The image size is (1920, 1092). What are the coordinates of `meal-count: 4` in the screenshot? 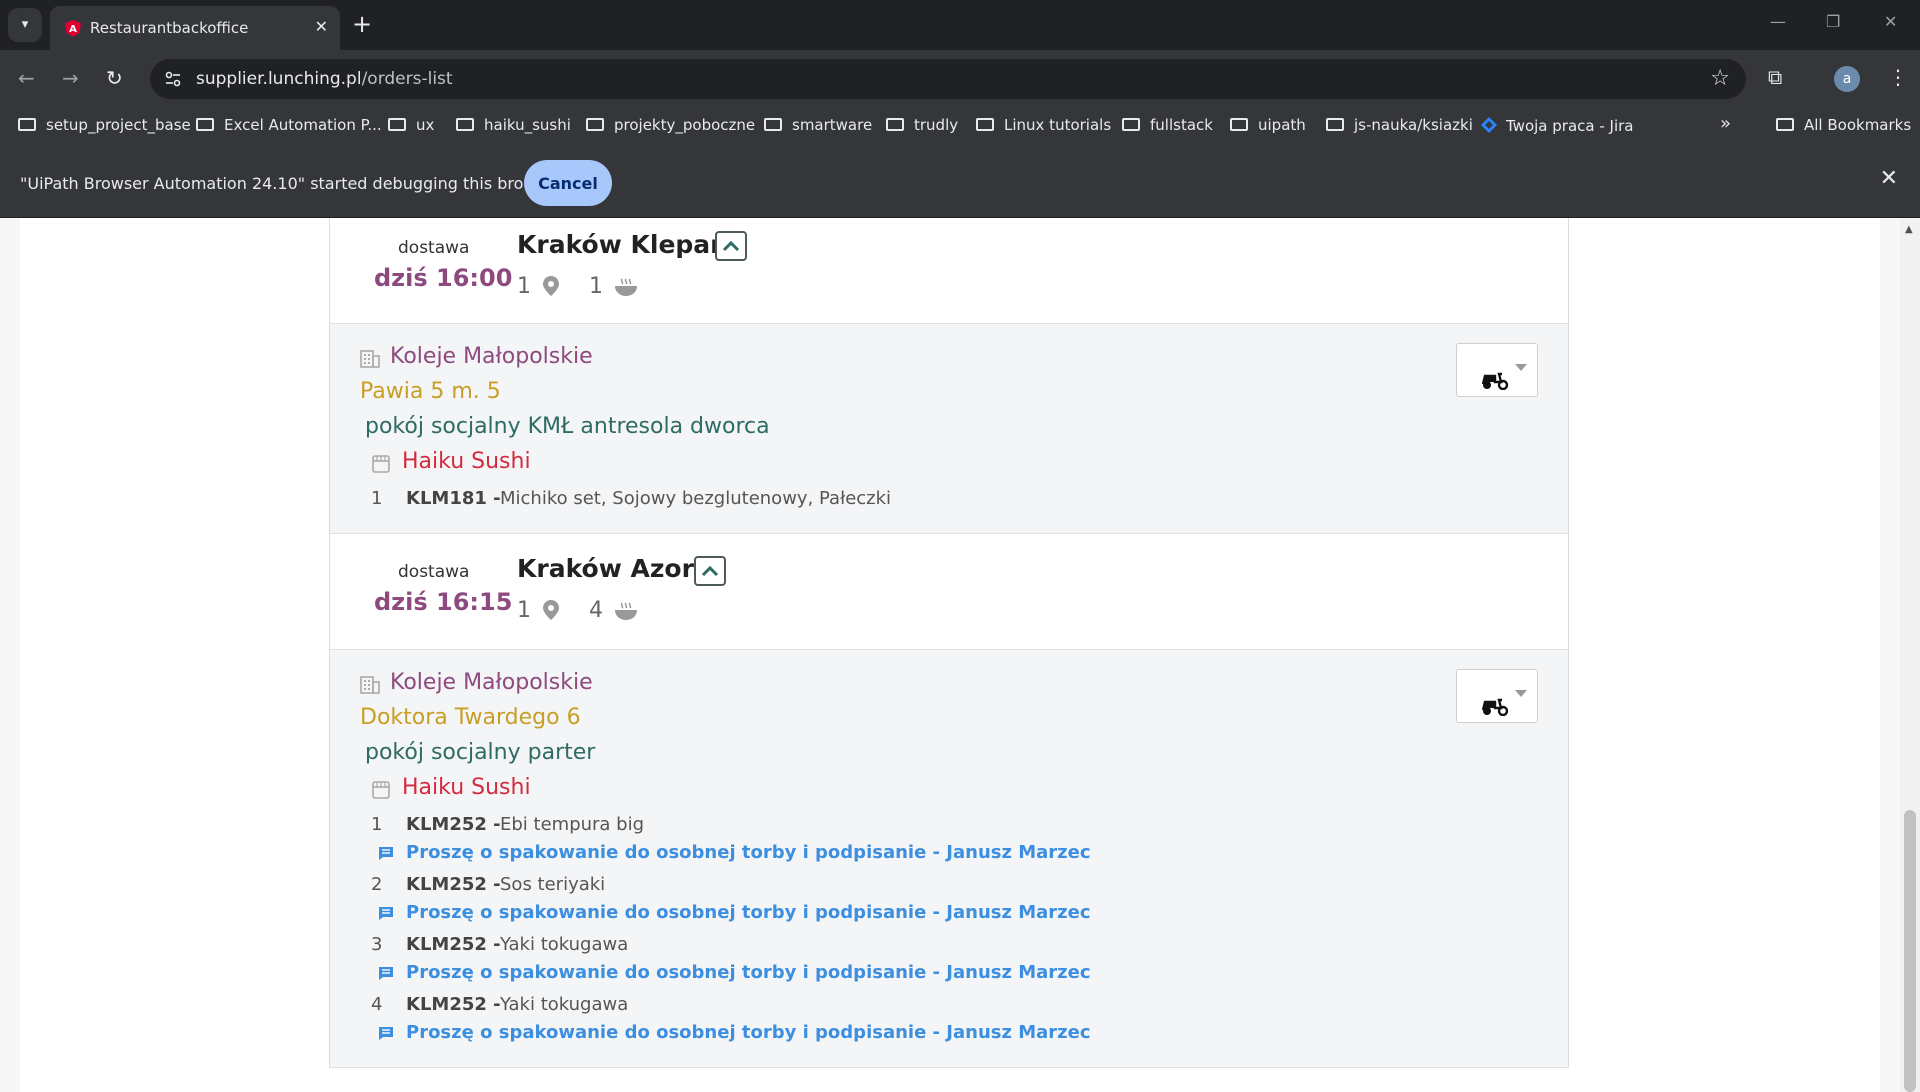 It's located at (596, 610).